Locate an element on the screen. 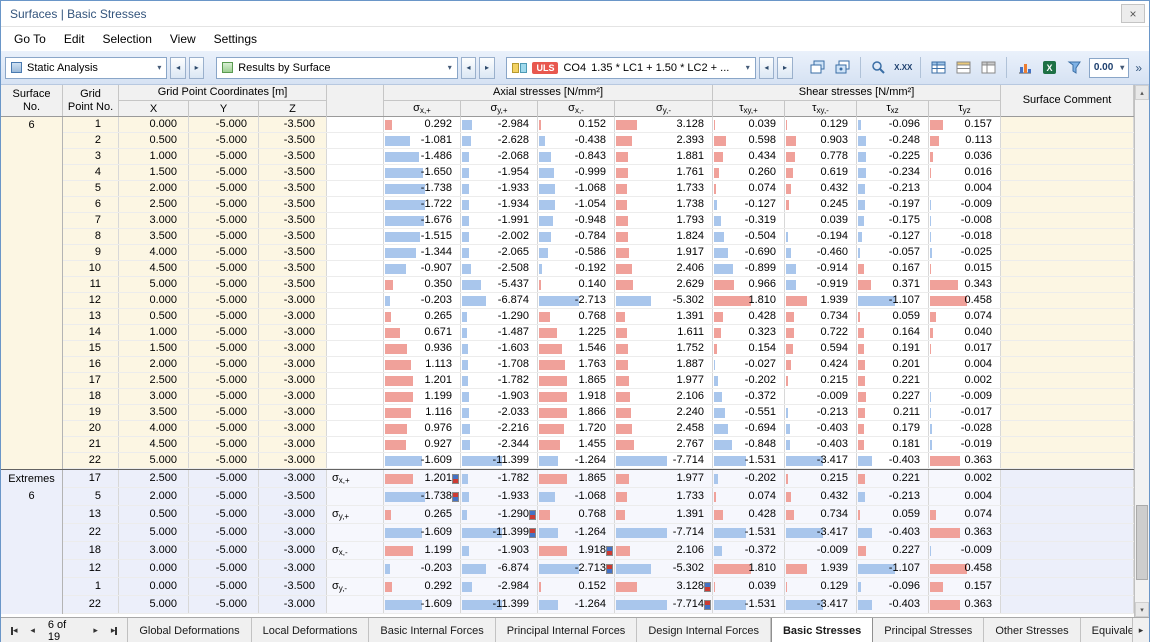  excel-export-icon: X is located at coordinates (1049, 67).